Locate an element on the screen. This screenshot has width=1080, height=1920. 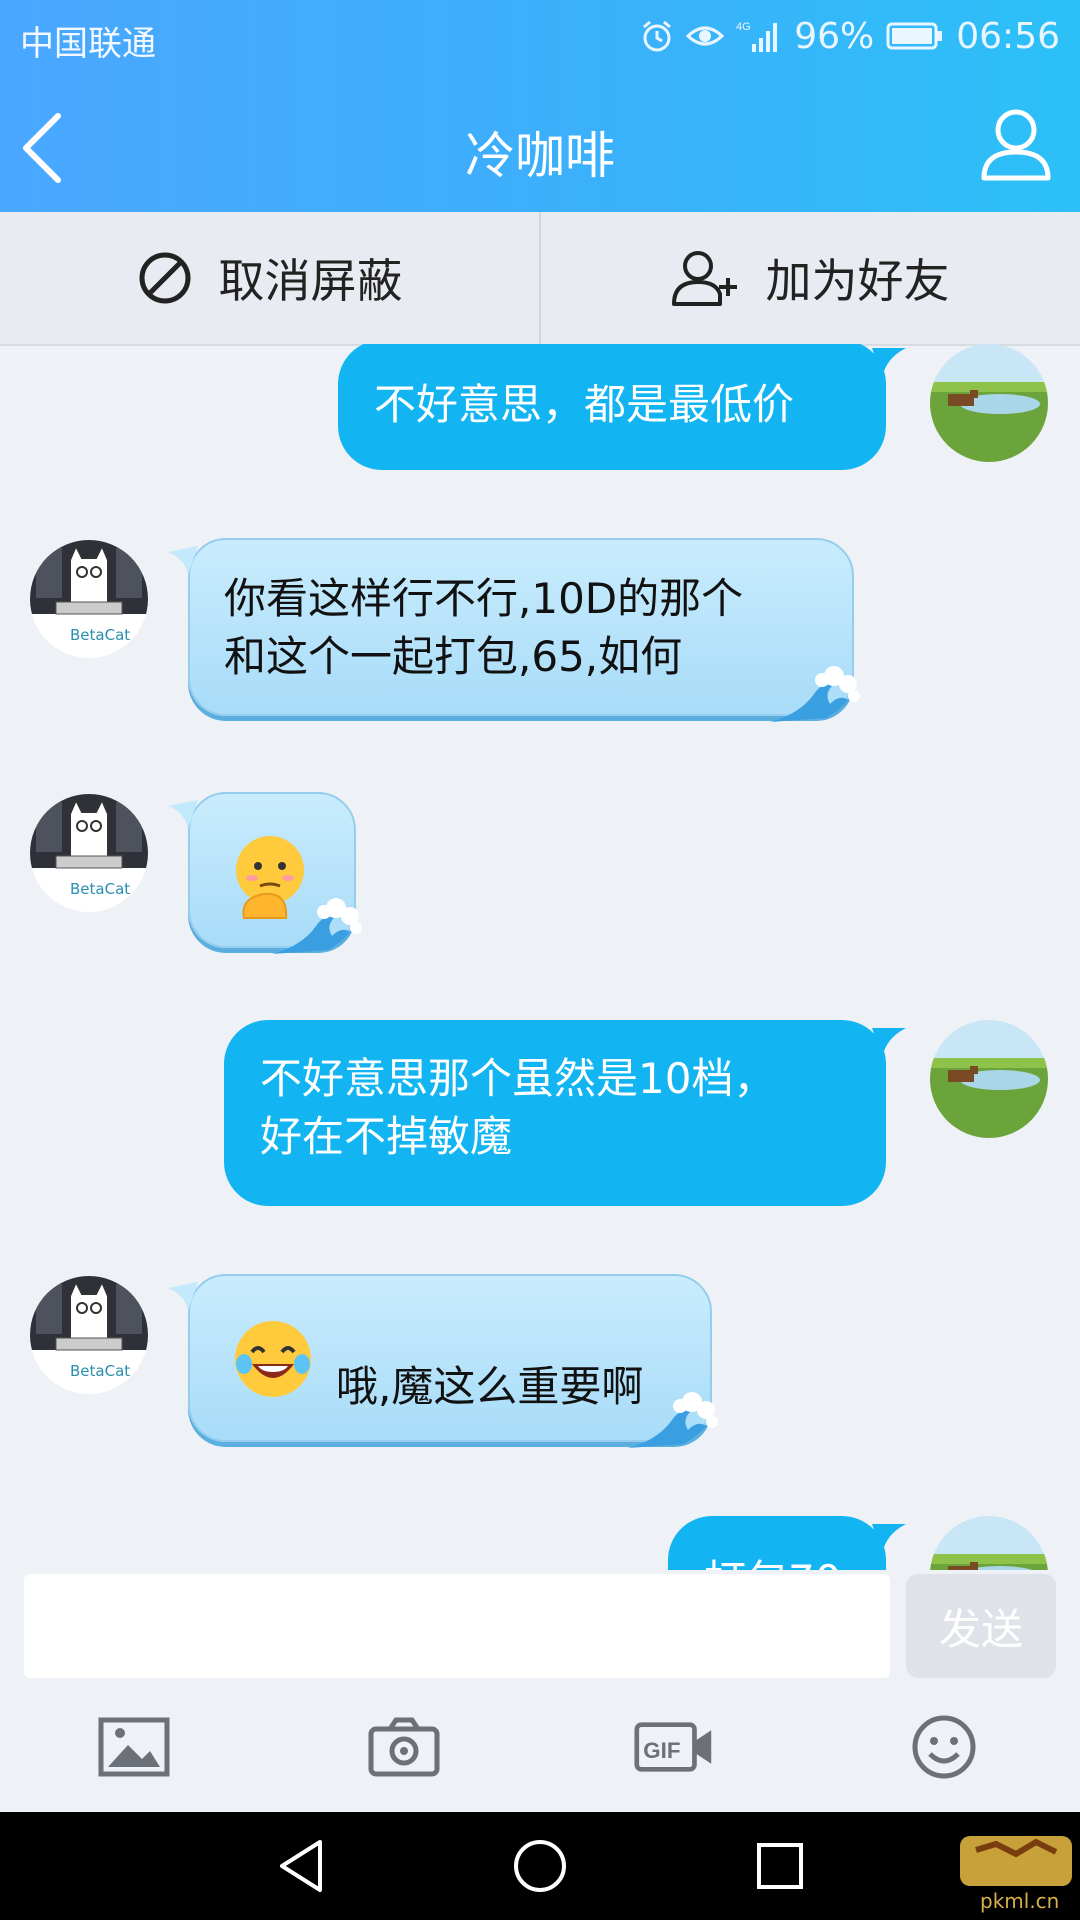
input-toolbar: GIF is located at coordinates (540, 1747).